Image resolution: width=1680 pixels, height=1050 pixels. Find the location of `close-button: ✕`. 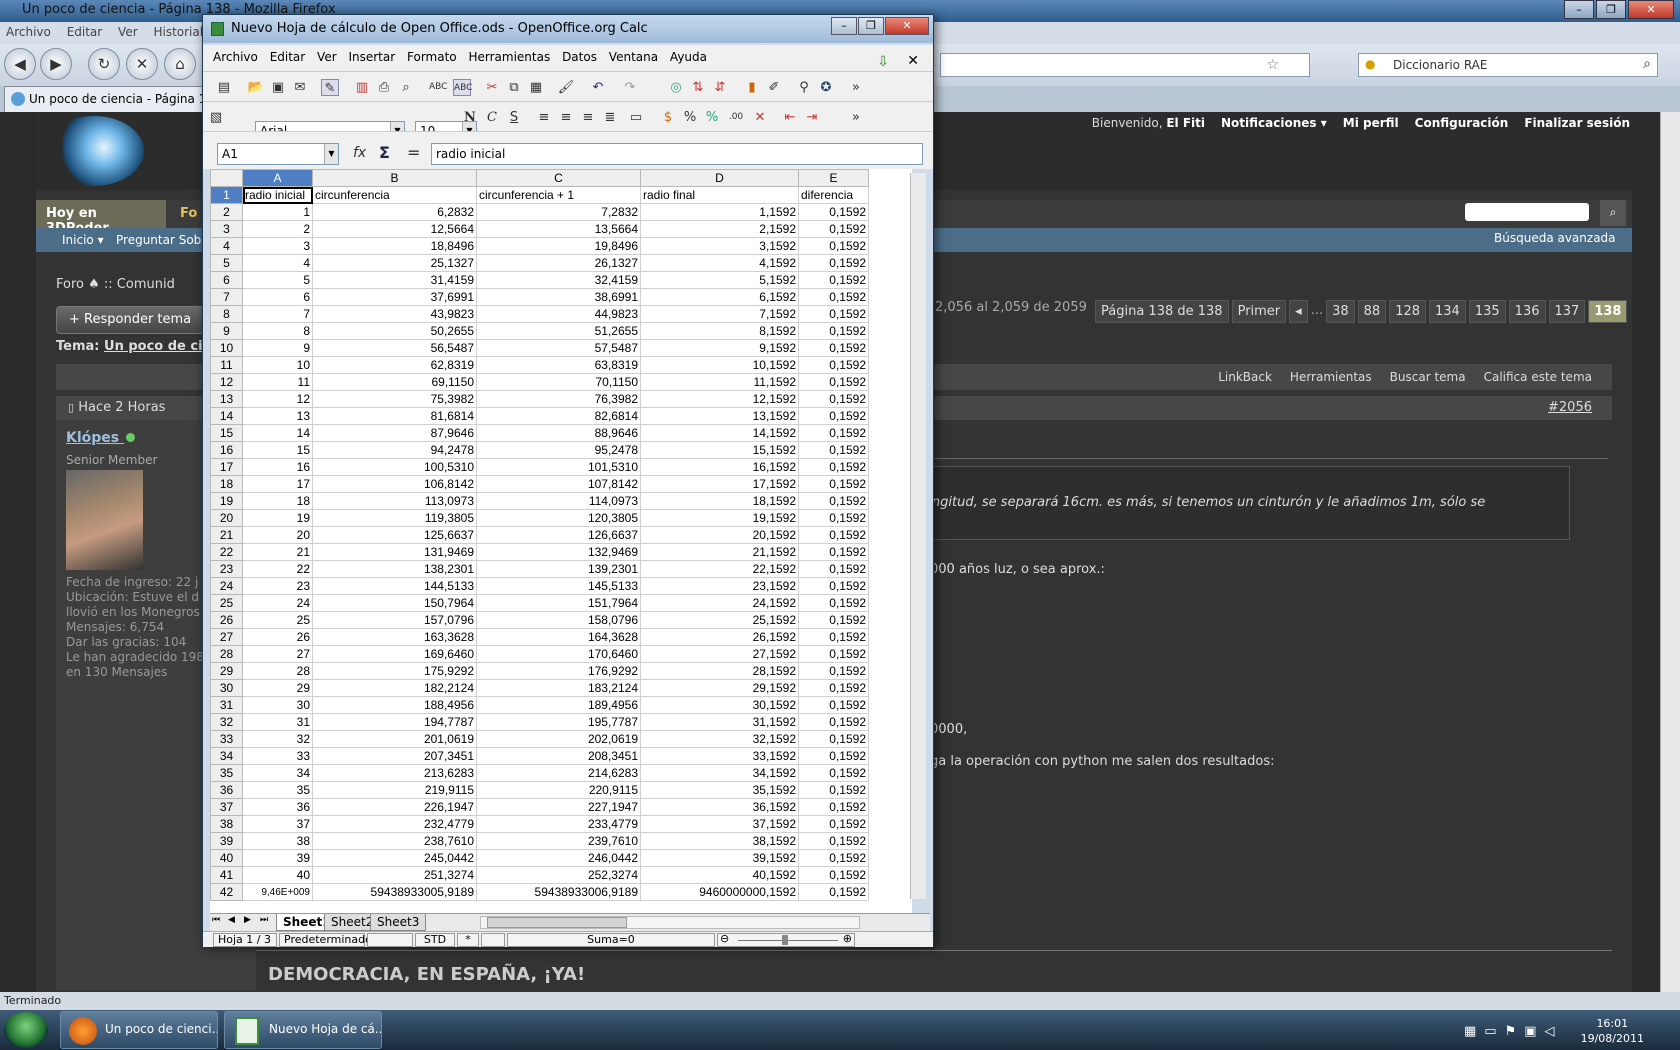

close-button: ✕ is located at coordinates (1651, 9).